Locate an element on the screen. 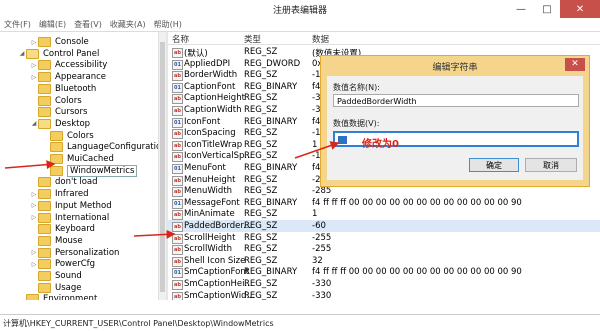 The width and height of the screenshot is (600, 331). tree-item: ▷ Personalization is located at coordinates (74, 253).